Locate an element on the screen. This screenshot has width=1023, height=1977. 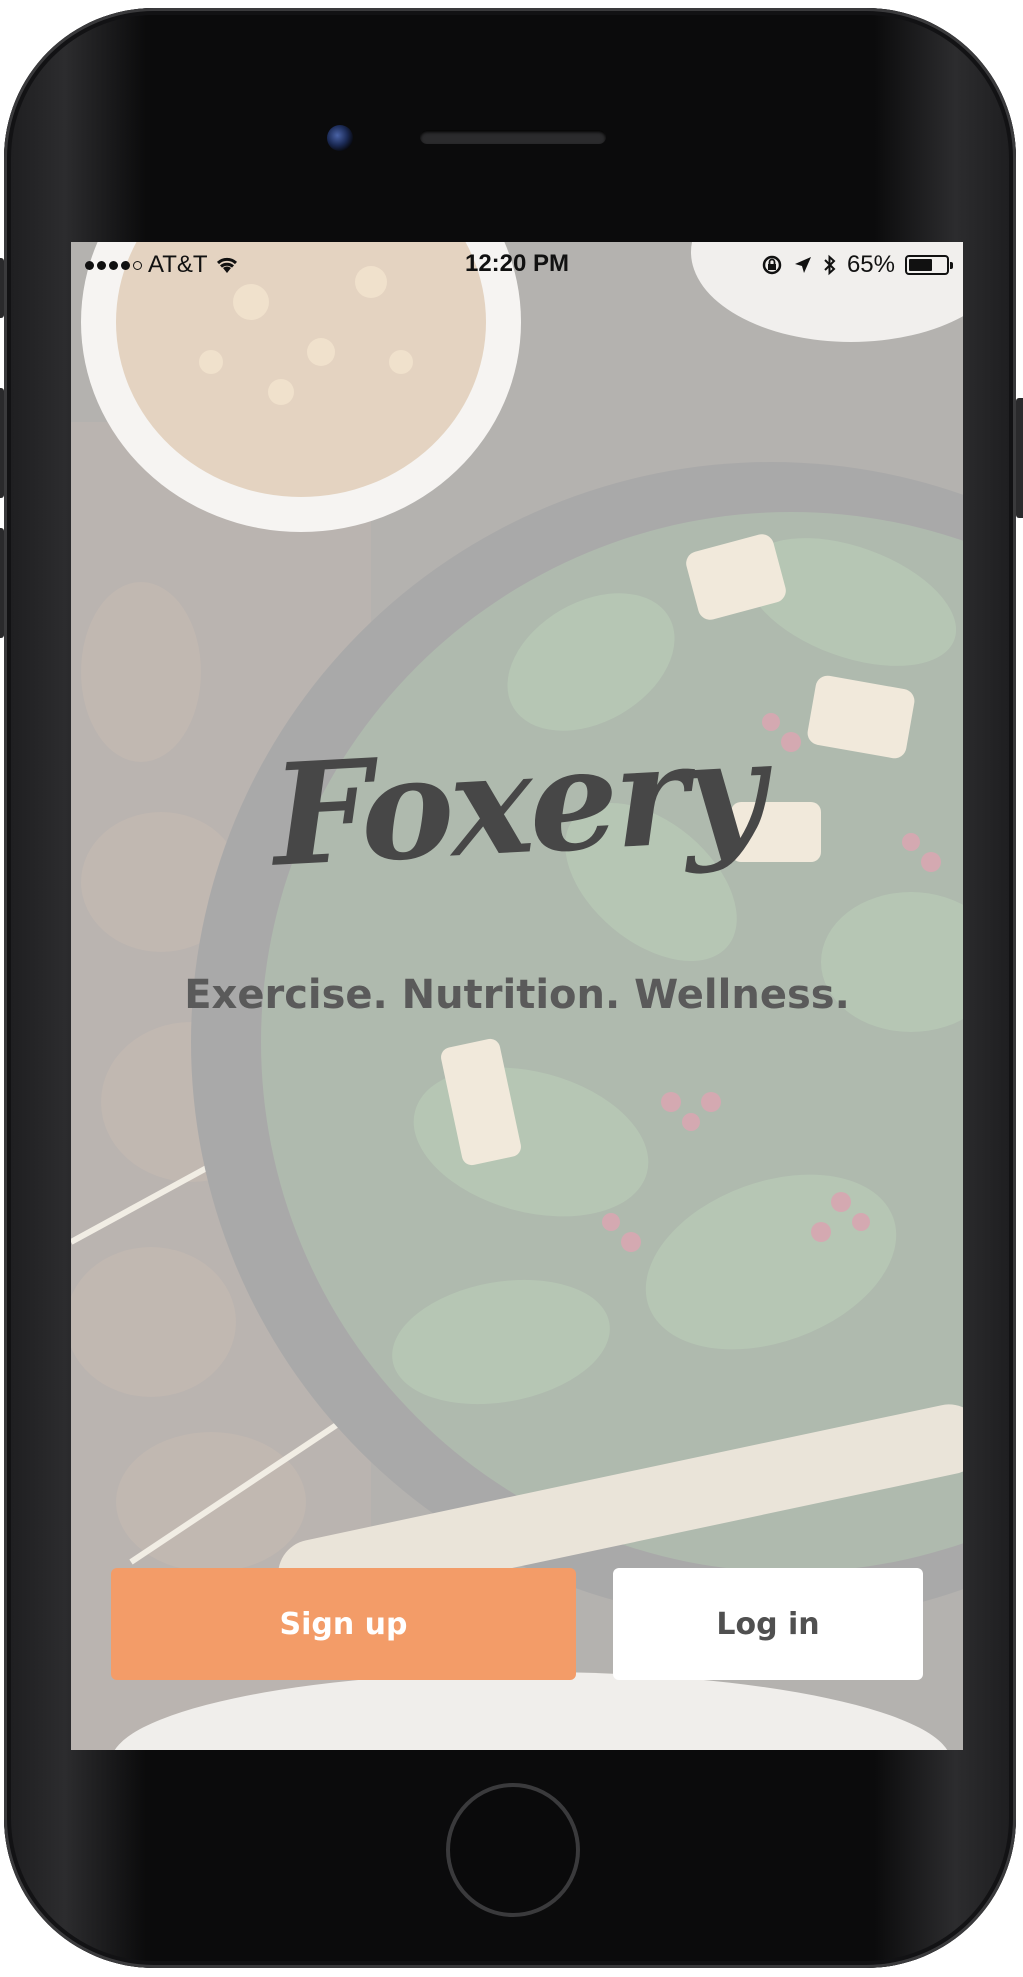
volume-up-button is located at coordinates (2, 443).